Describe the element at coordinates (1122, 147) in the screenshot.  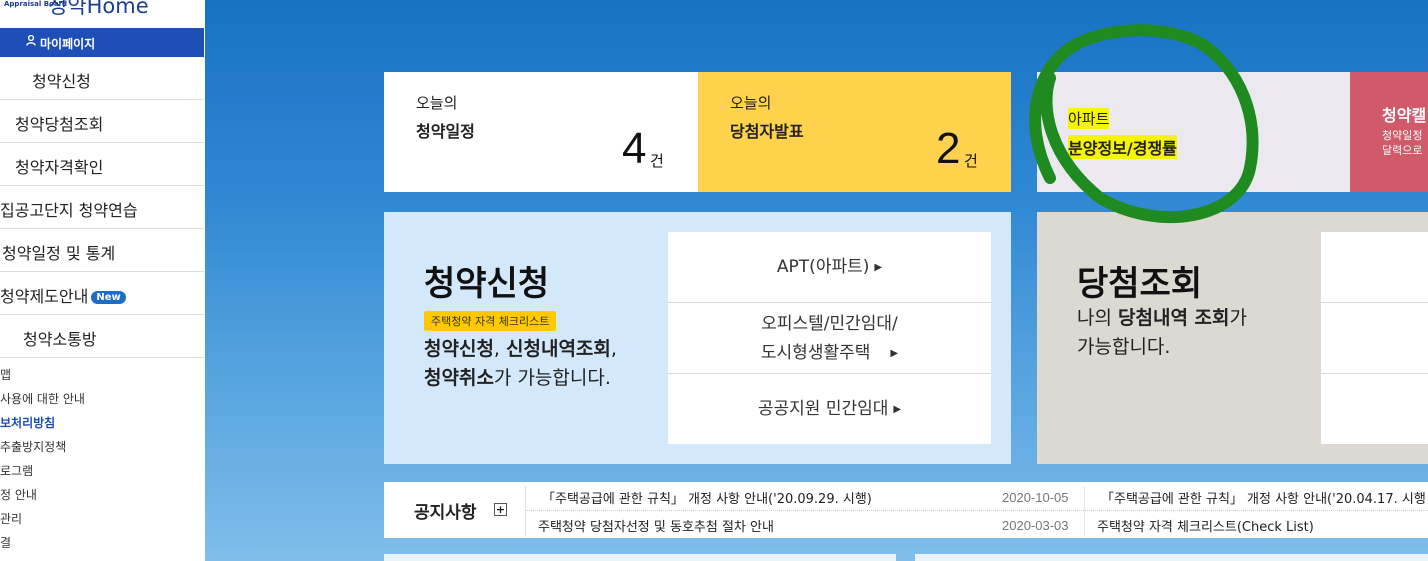
I see `card-title: 분양정보/경쟁률` at that location.